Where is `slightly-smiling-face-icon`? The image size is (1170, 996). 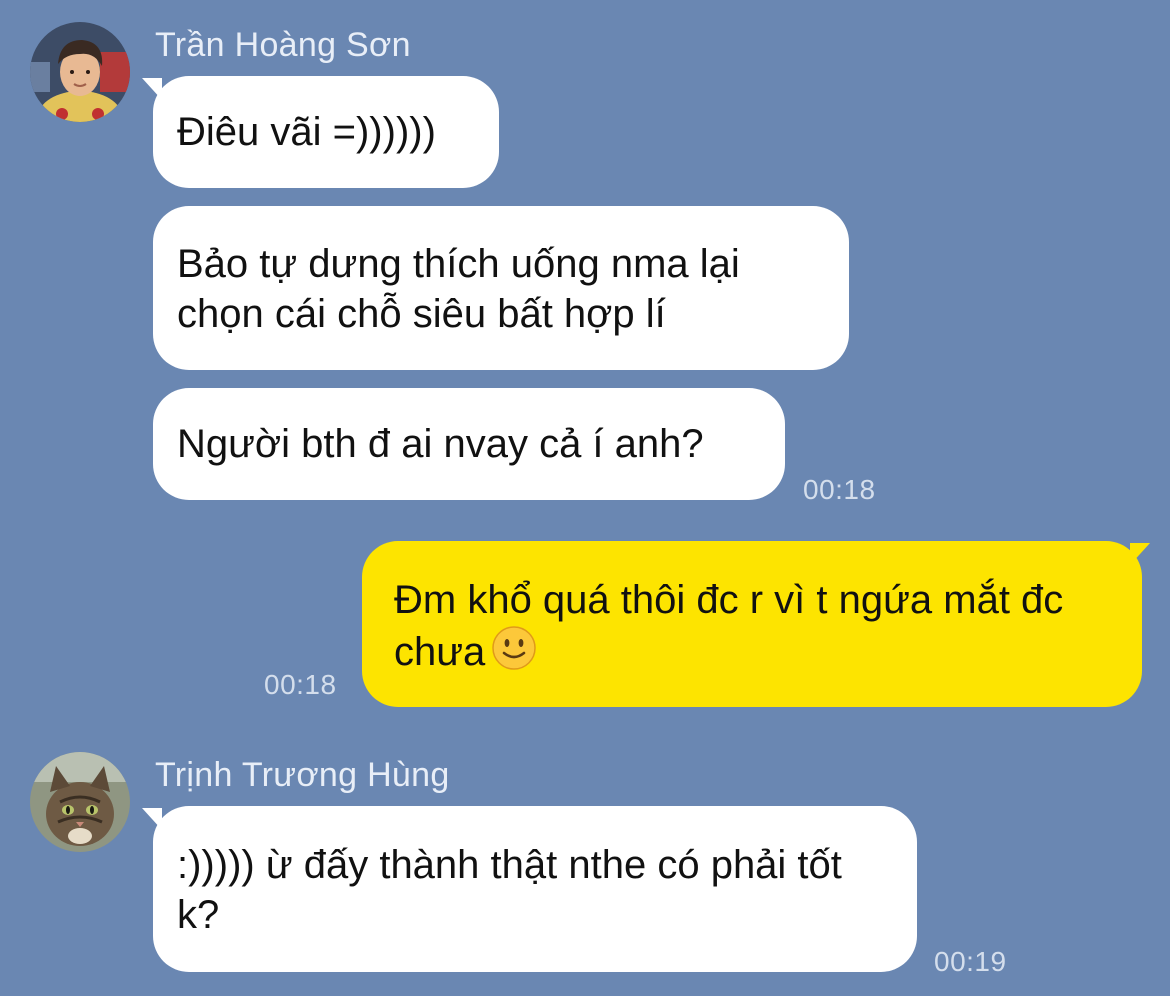 slightly-smiling-face-icon is located at coordinates (514, 648).